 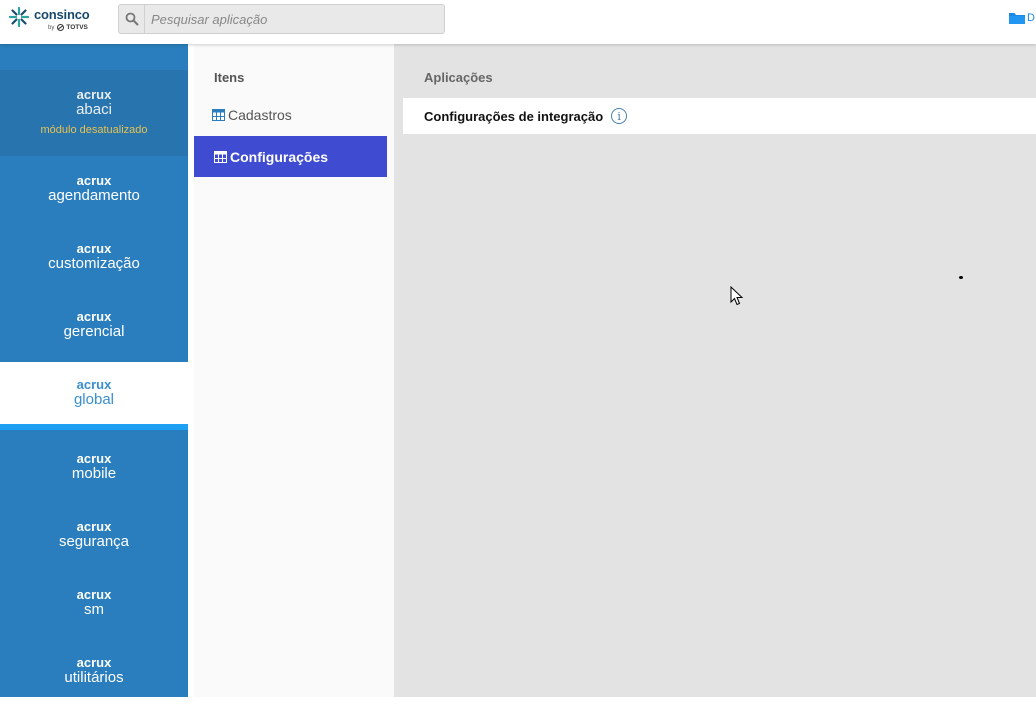 I want to click on item-label: Cadastros, so click(x=260, y=114).